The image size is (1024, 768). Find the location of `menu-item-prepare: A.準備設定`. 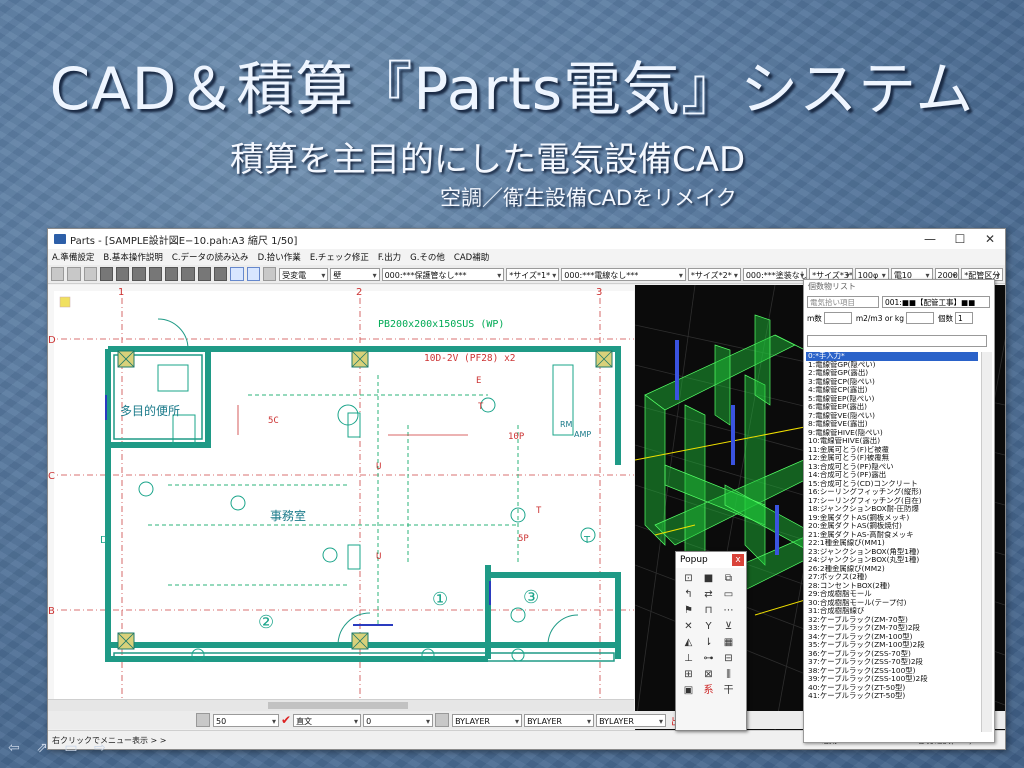

menu-item-prepare: A.準備設定 is located at coordinates (73, 257).